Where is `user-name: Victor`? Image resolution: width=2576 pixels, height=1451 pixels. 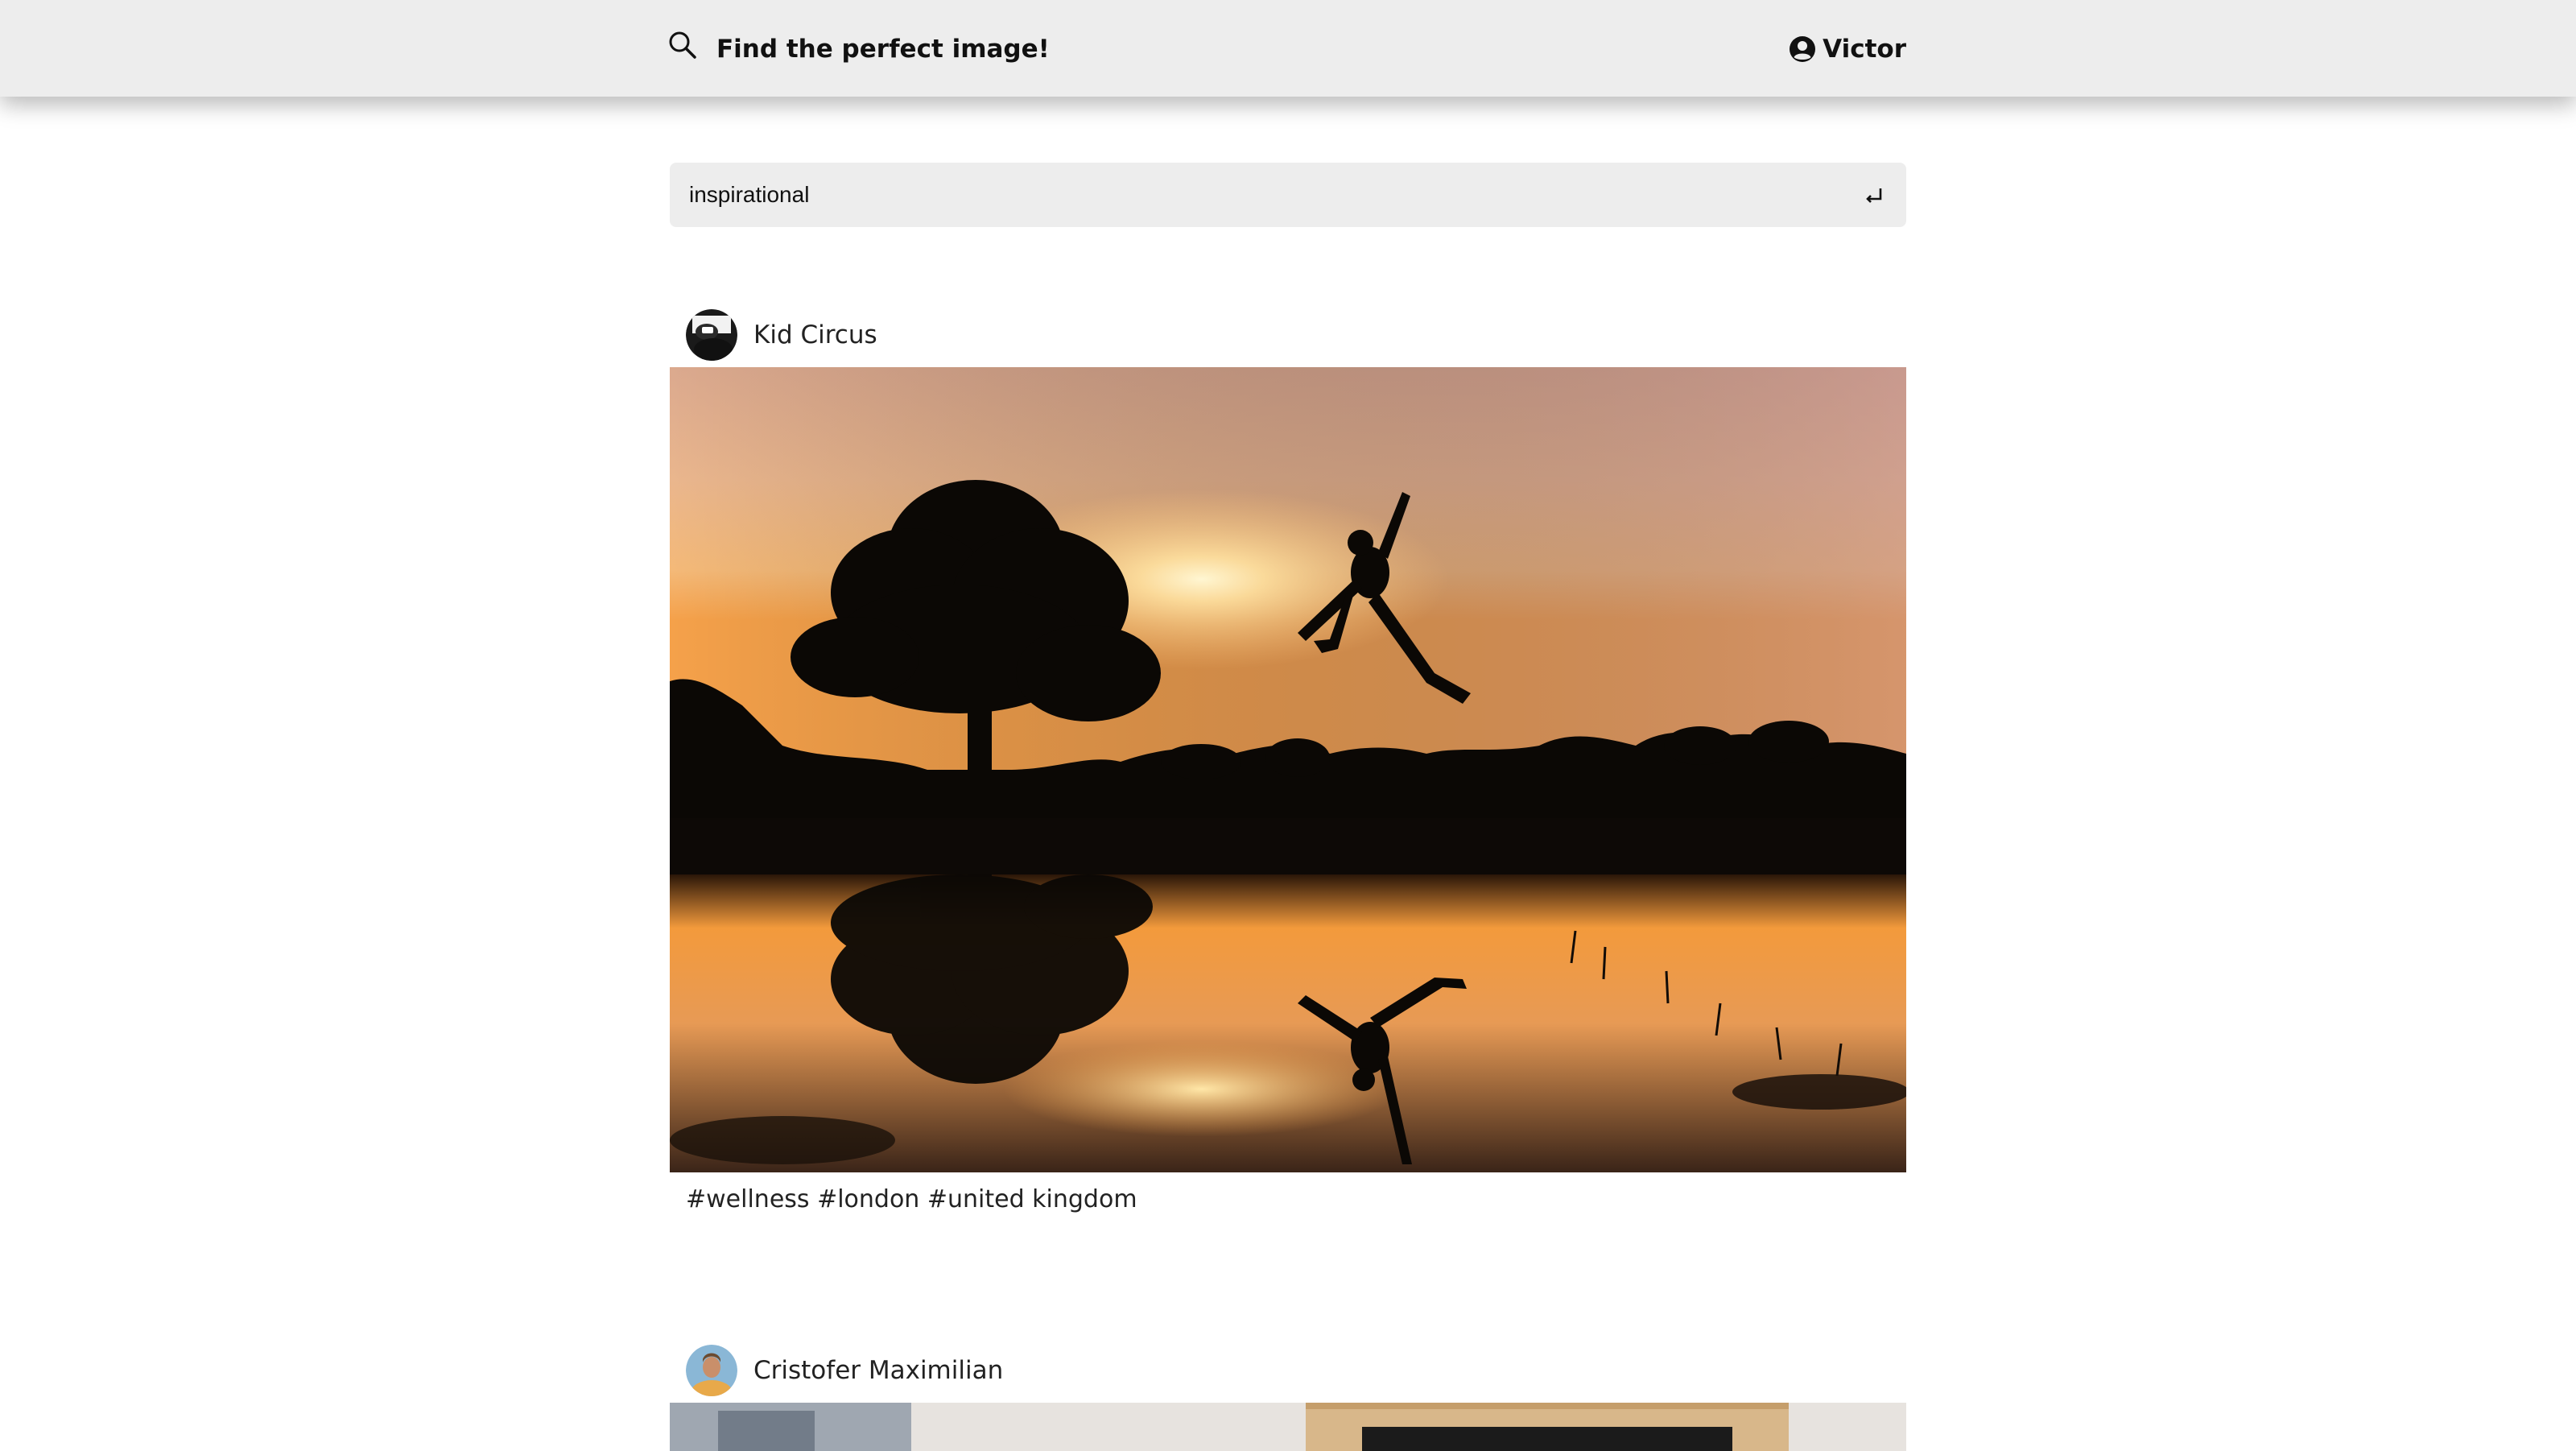
user-name: Victor is located at coordinates (1864, 49).